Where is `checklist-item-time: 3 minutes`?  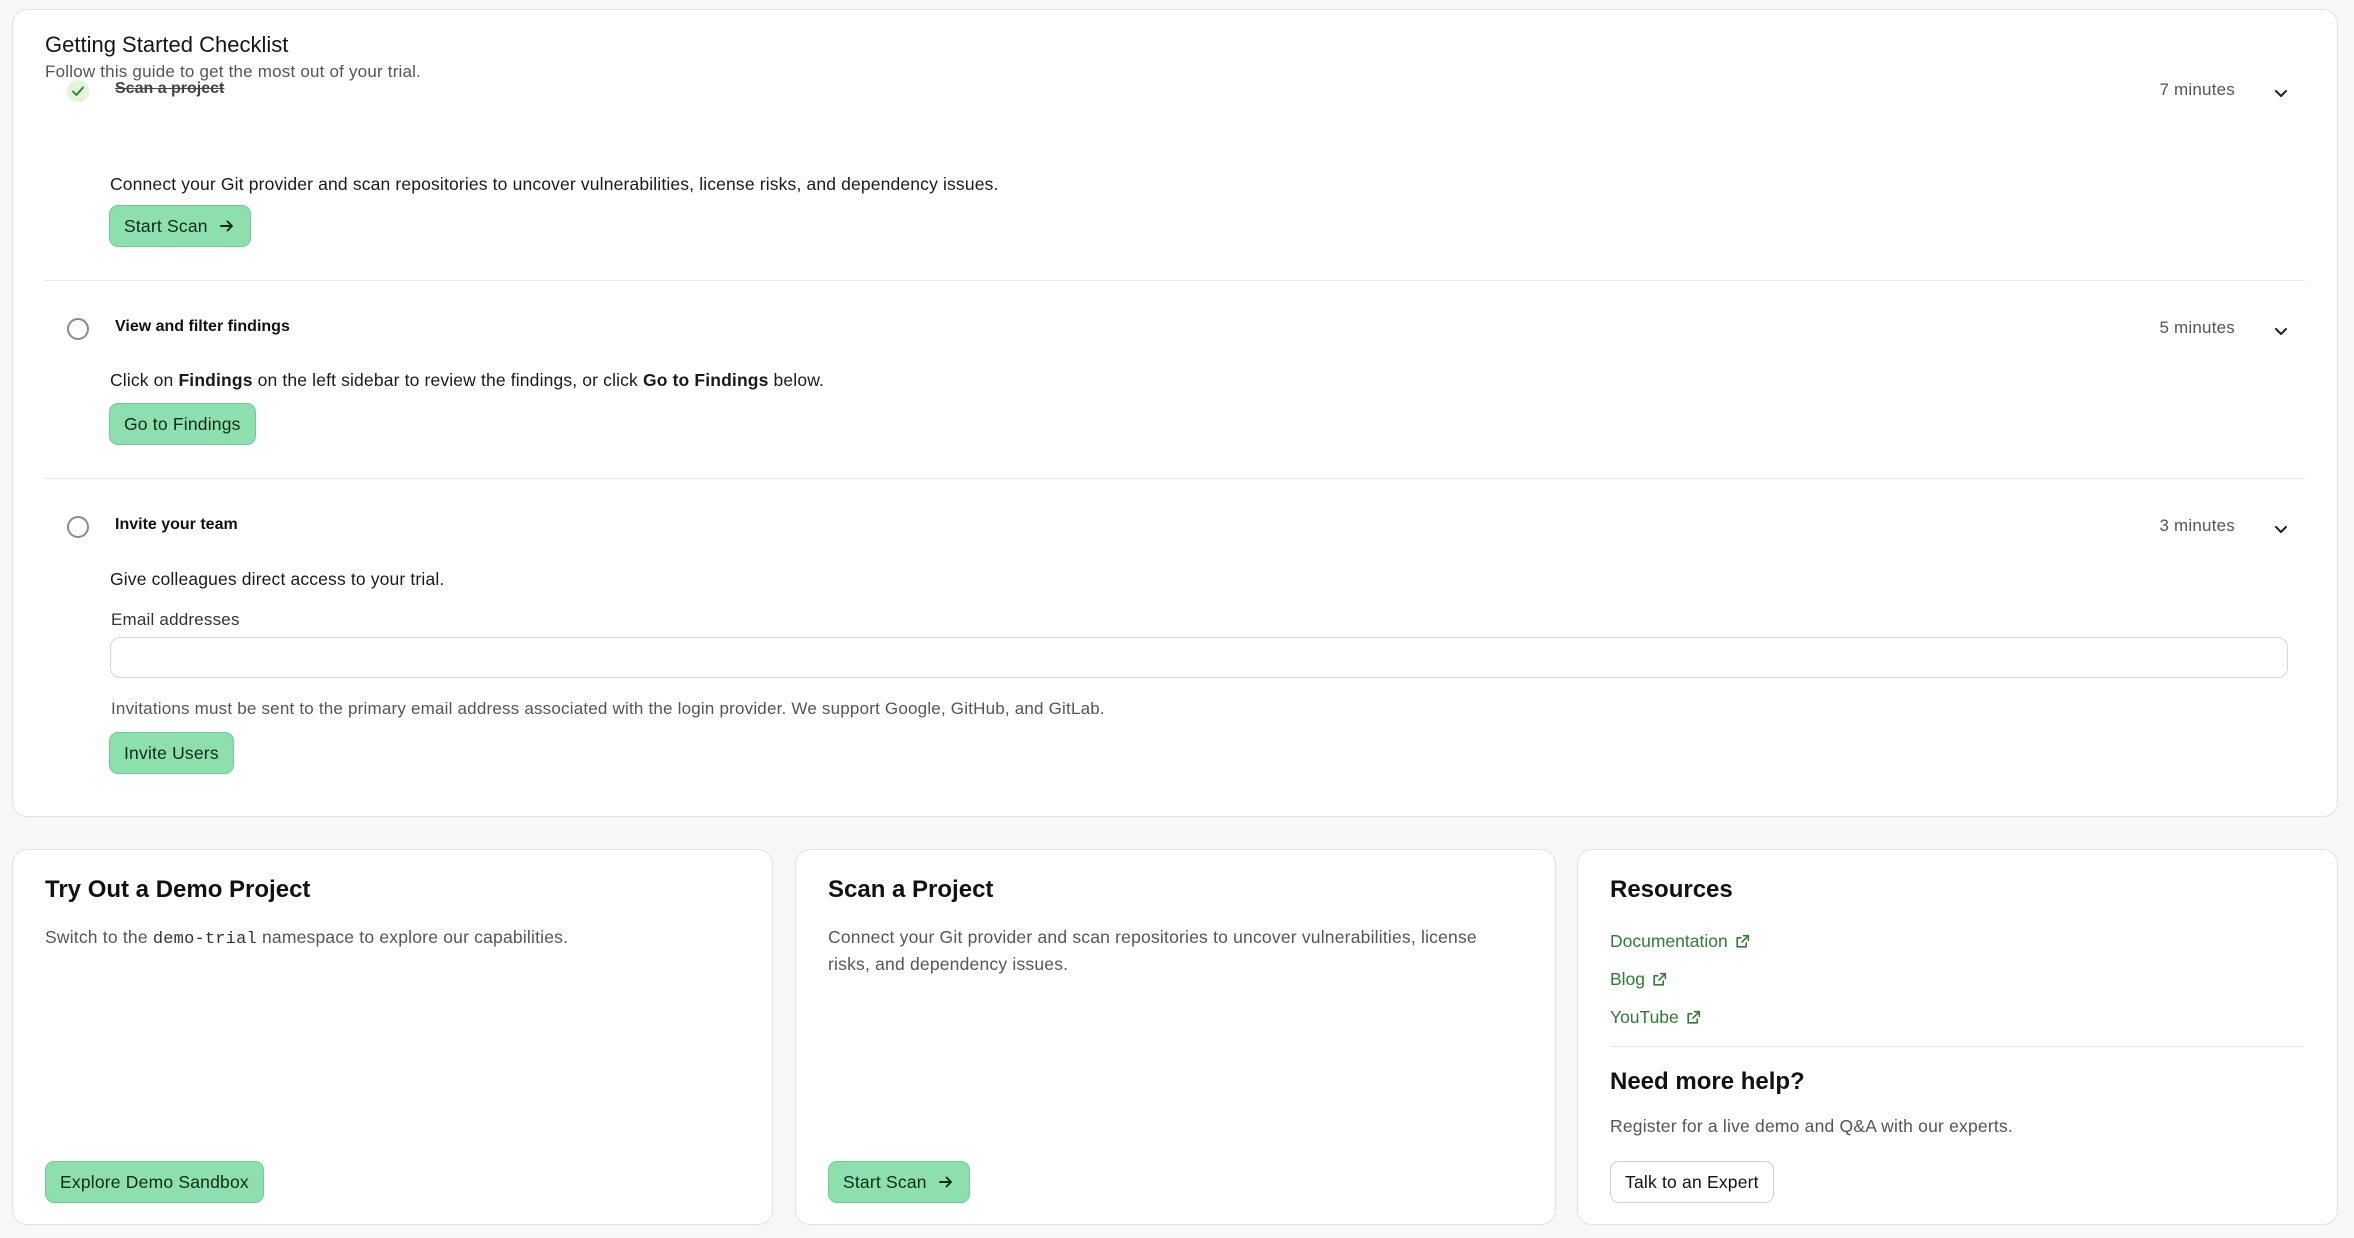 checklist-item-time: 3 minutes is located at coordinates (2197, 525).